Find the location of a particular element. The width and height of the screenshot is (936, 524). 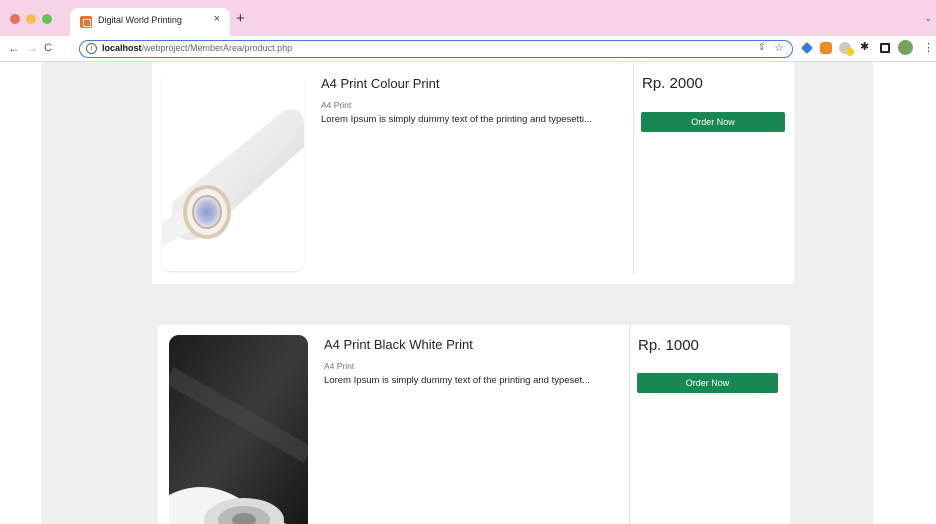

product-title: A4 Print Colour Print is located at coordinates (475, 83).